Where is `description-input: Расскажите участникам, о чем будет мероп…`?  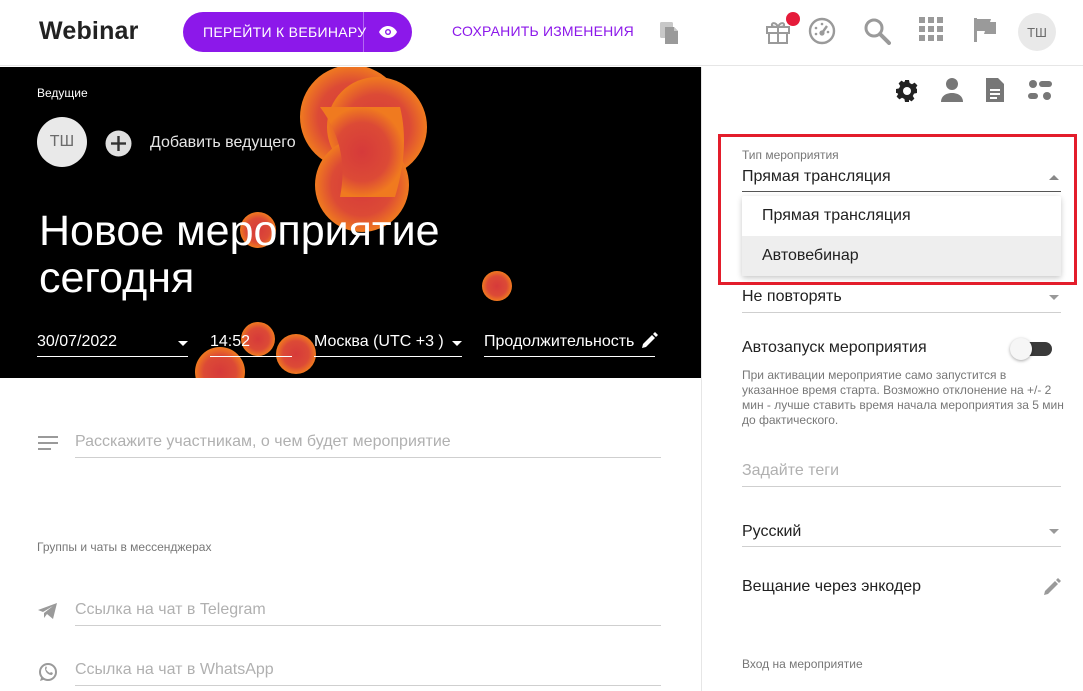
description-input: Расскажите участникам, о чем будет мероп… is located at coordinates (368, 444).